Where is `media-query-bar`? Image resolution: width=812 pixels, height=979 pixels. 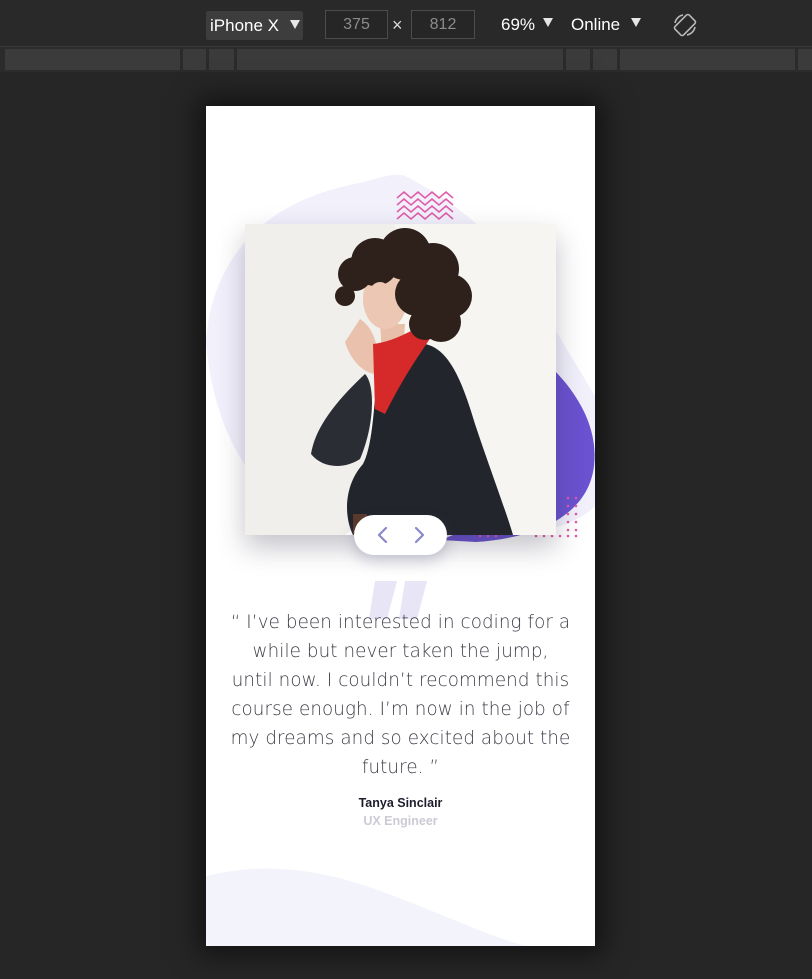 media-query-bar is located at coordinates (406, 59).